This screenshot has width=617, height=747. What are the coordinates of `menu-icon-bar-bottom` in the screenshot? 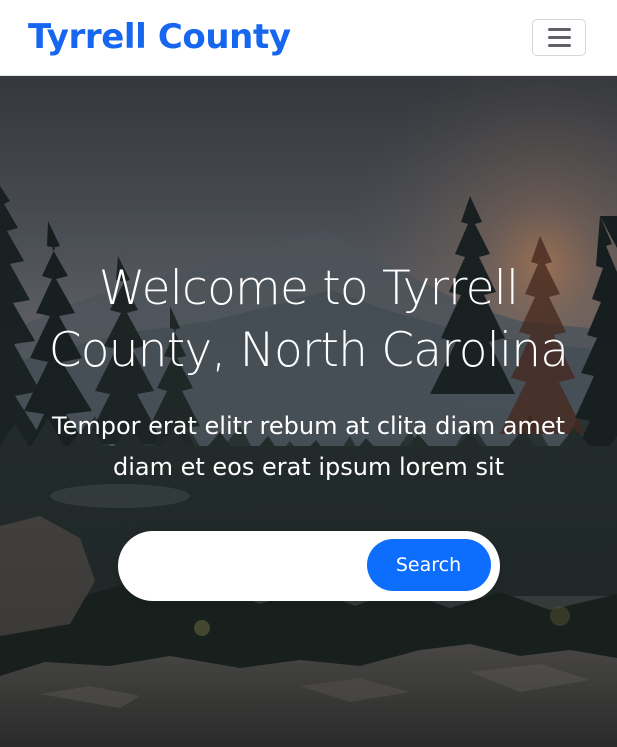 It's located at (559, 45).